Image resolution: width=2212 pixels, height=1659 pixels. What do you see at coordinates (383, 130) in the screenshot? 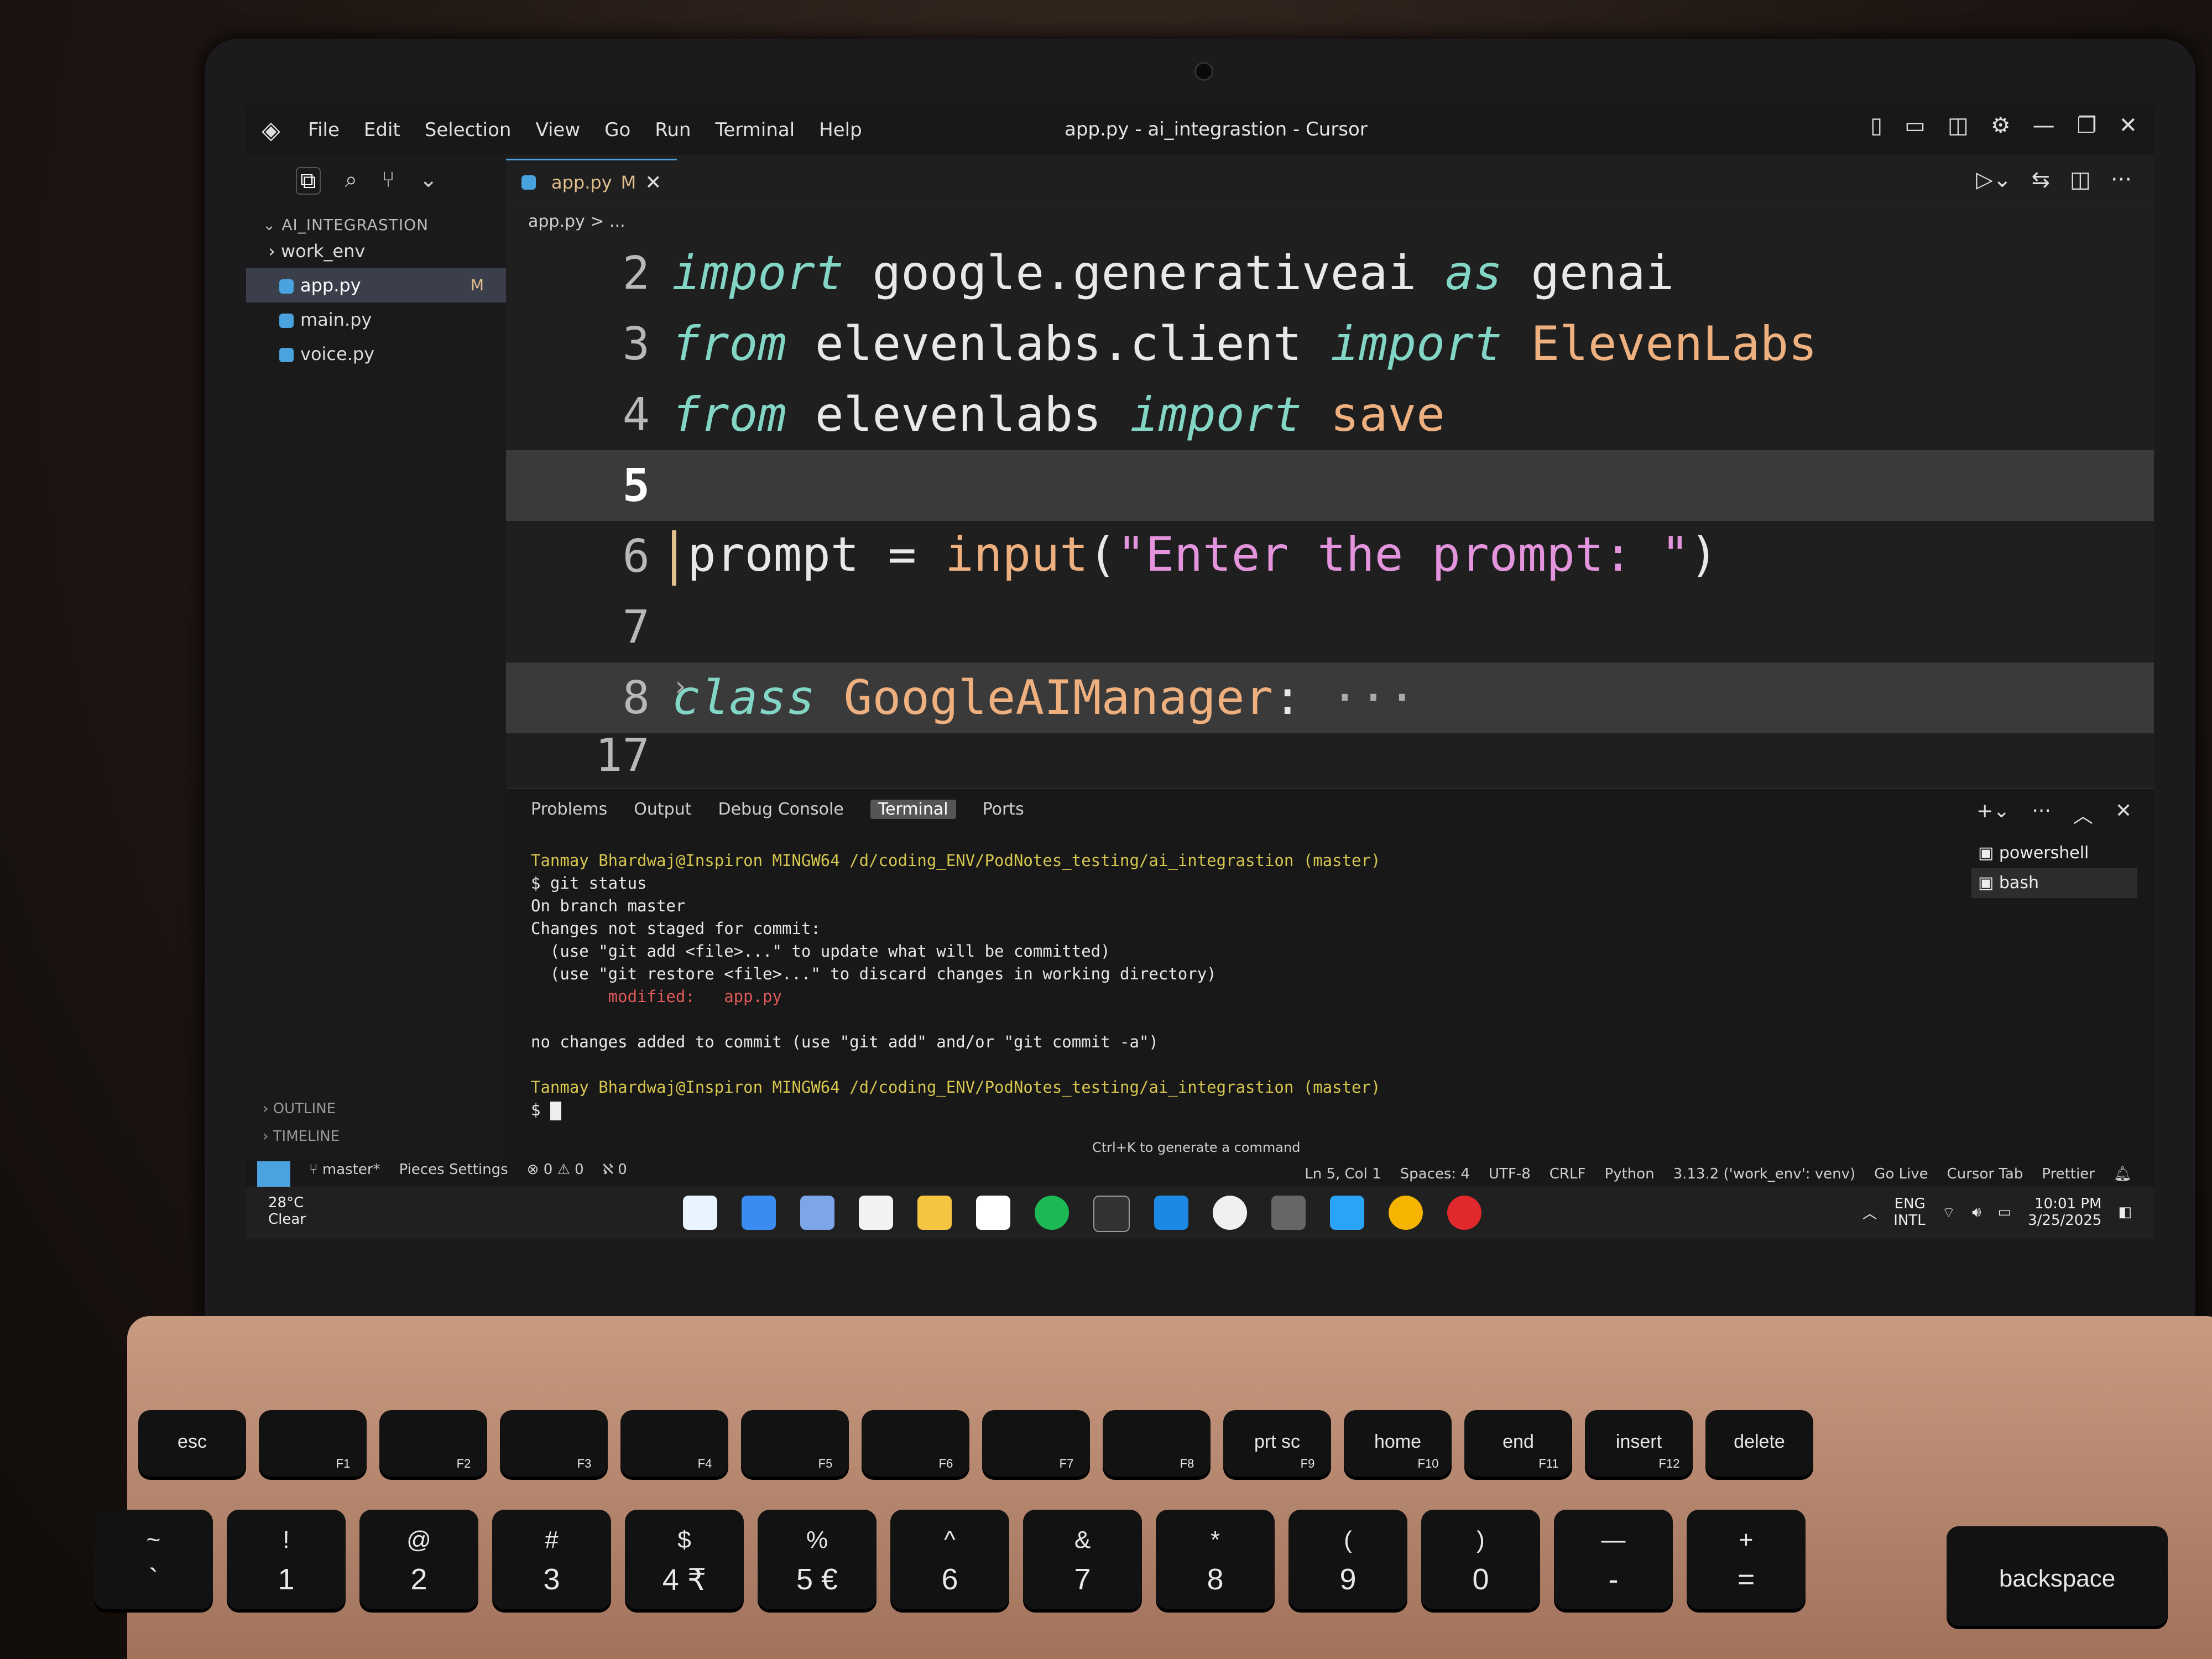
I see `menu-edit: Edit` at bounding box center [383, 130].